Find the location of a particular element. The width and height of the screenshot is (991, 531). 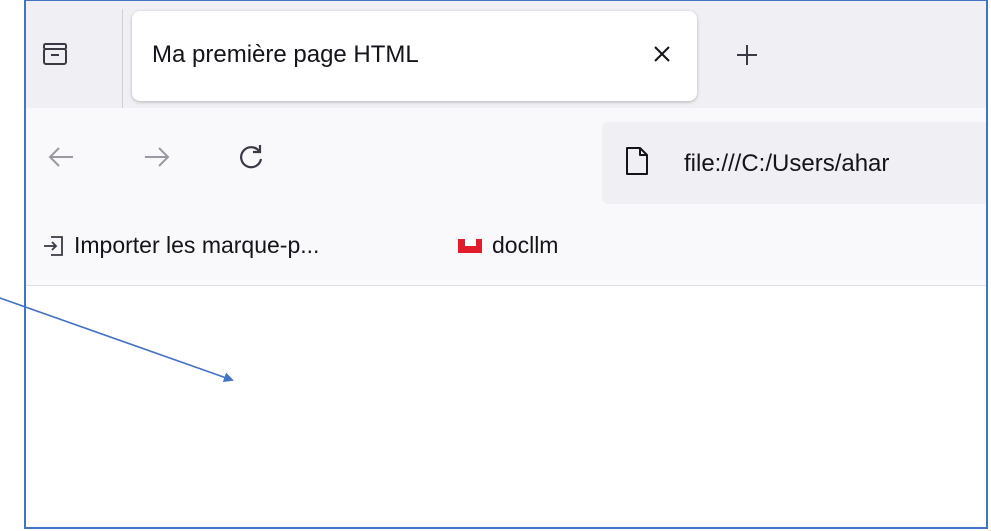

tab-divider is located at coordinates (122, 59).